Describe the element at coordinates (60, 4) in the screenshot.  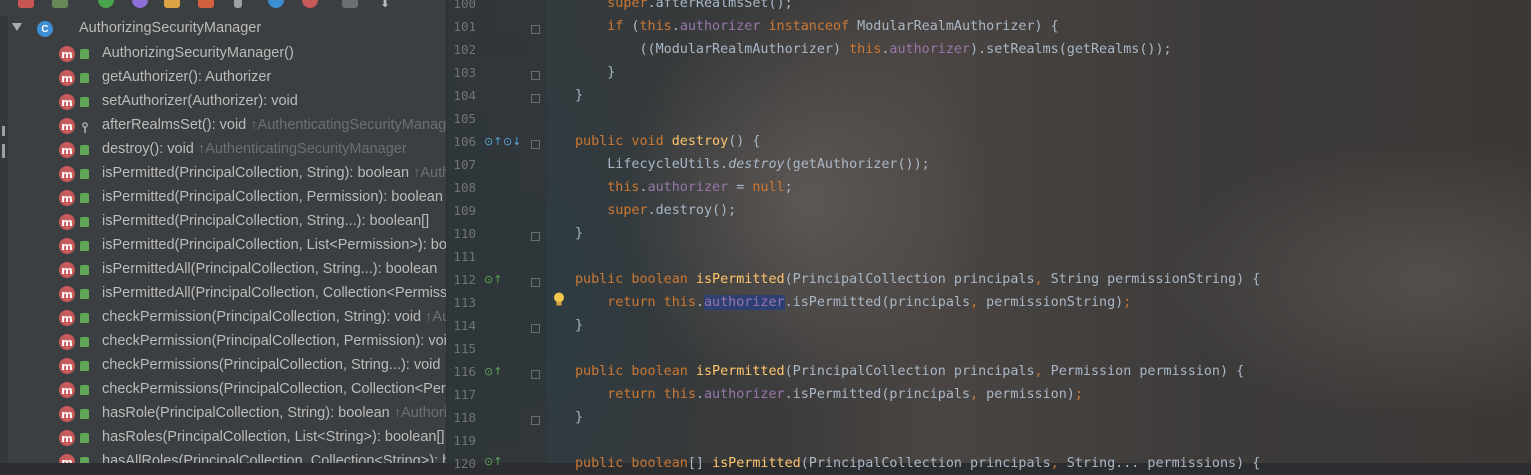
I see `sort-alphabetically-icon` at that location.